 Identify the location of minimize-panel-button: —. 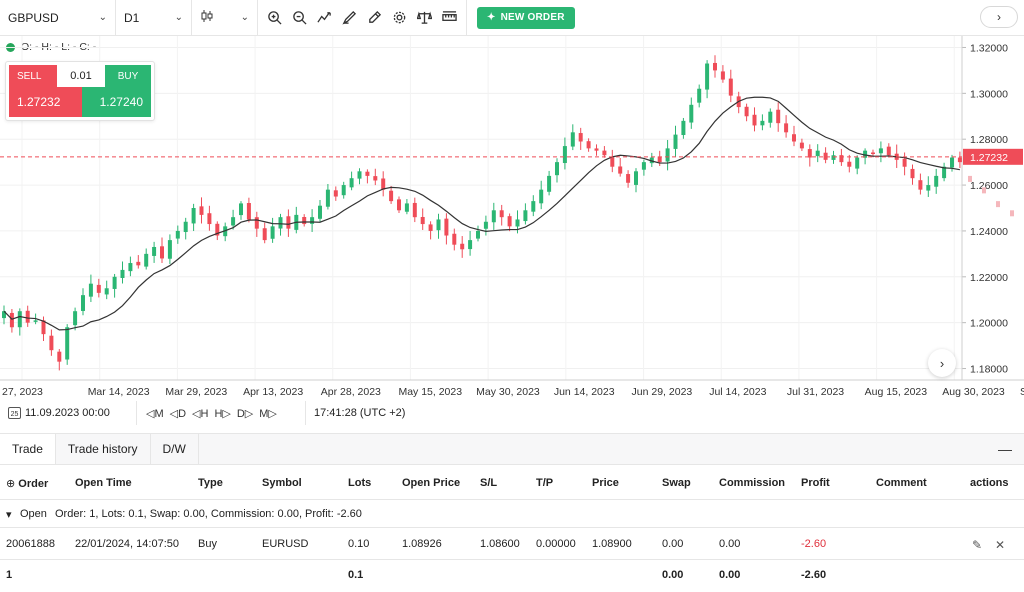
(1011, 449).